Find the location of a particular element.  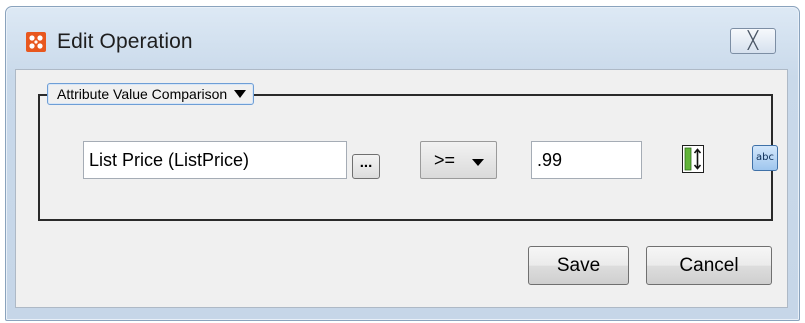

window-title: Edit Operation is located at coordinates (125, 41).